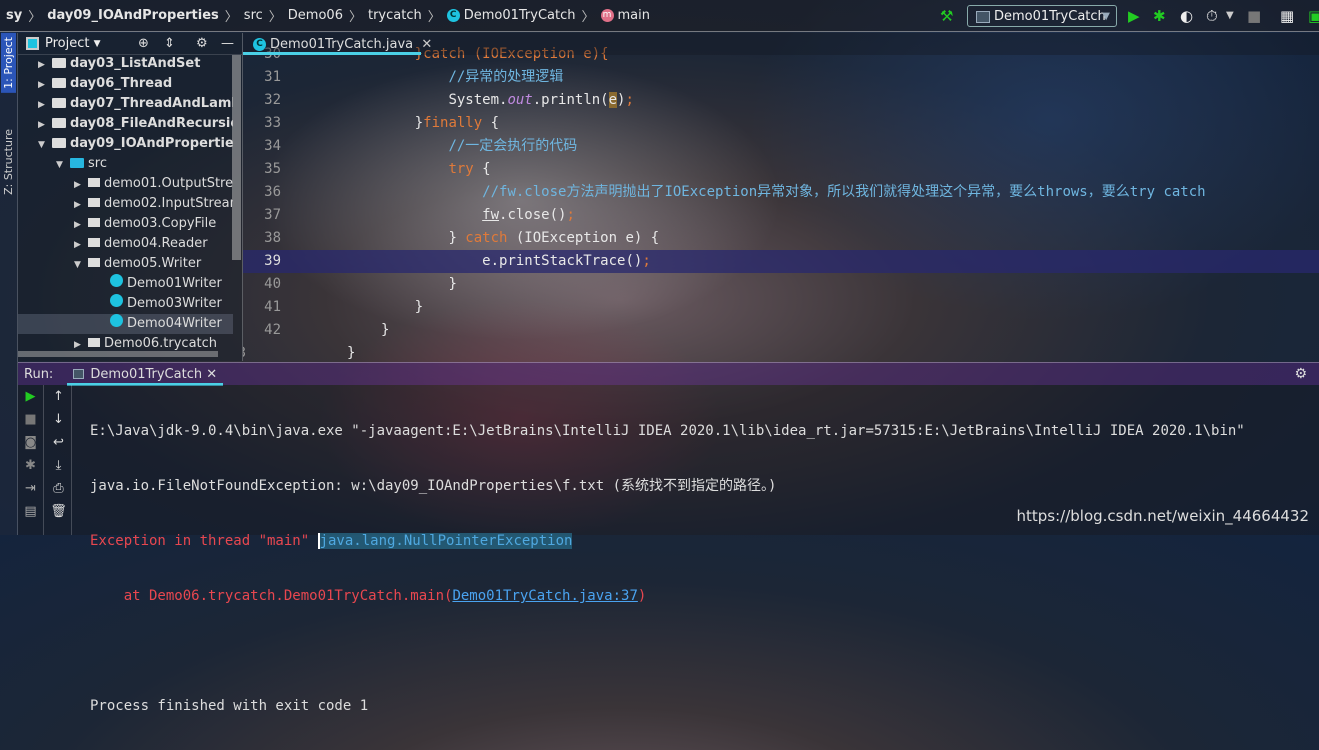 Image resolution: width=1319 pixels, height=750 pixels. I want to click on code-line: 42}, so click(327, 330).